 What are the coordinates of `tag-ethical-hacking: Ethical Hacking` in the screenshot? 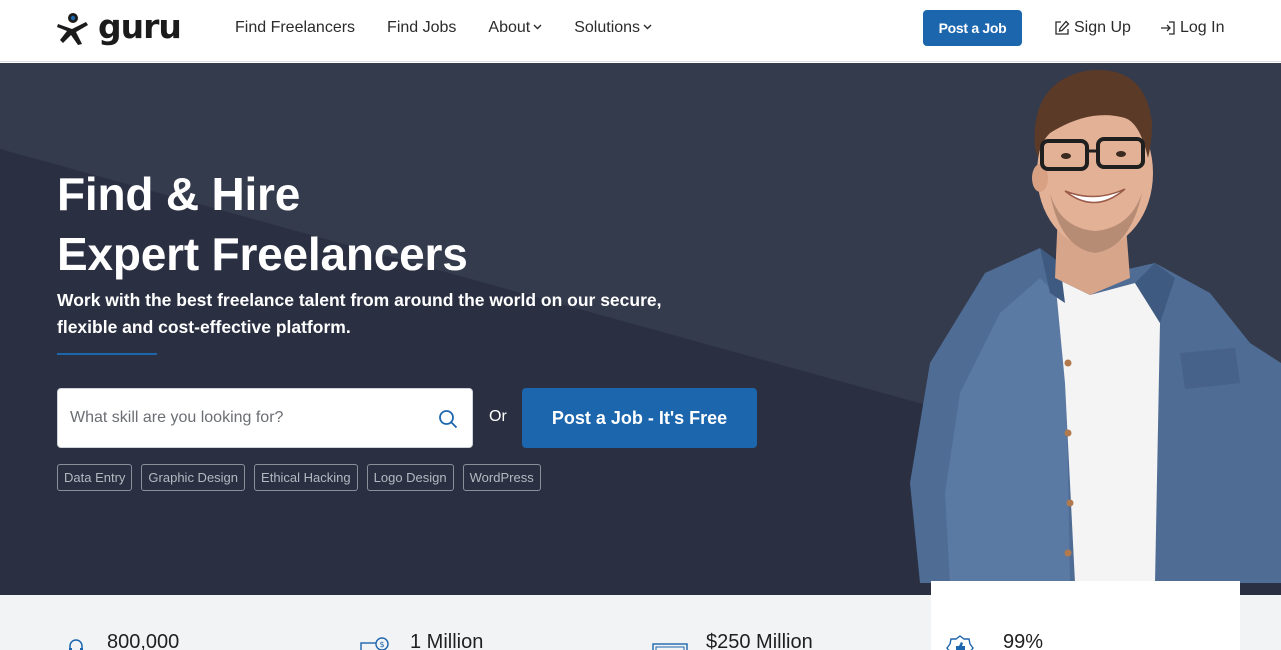 It's located at (306, 477).